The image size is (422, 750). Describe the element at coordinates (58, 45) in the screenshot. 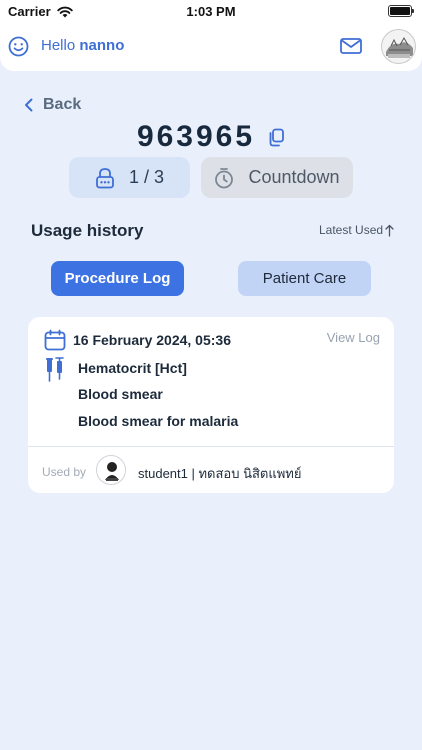

I see `greeting-label: Hello` at that location.